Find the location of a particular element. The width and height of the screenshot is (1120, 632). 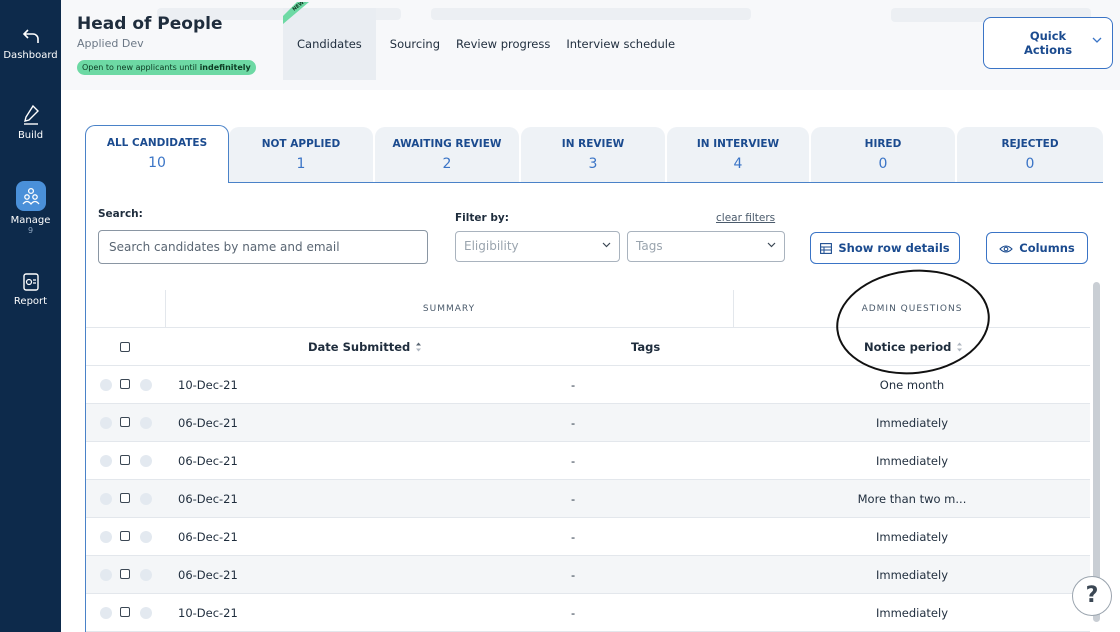

tab-label: ALL CANDIDATES is located at coordinates (157, 143).